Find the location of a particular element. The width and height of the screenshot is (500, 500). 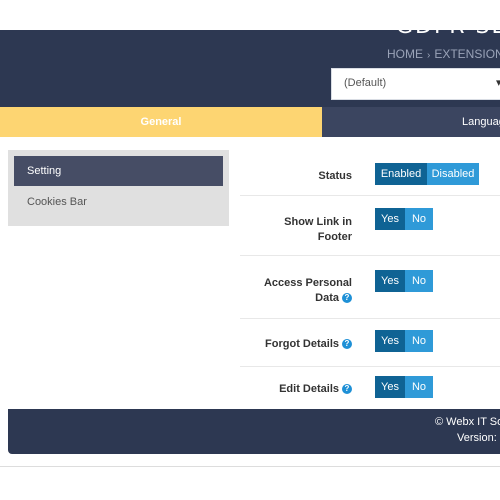

setting-row-status: Status Enabled Disabled is located at coordinates (370, 173).